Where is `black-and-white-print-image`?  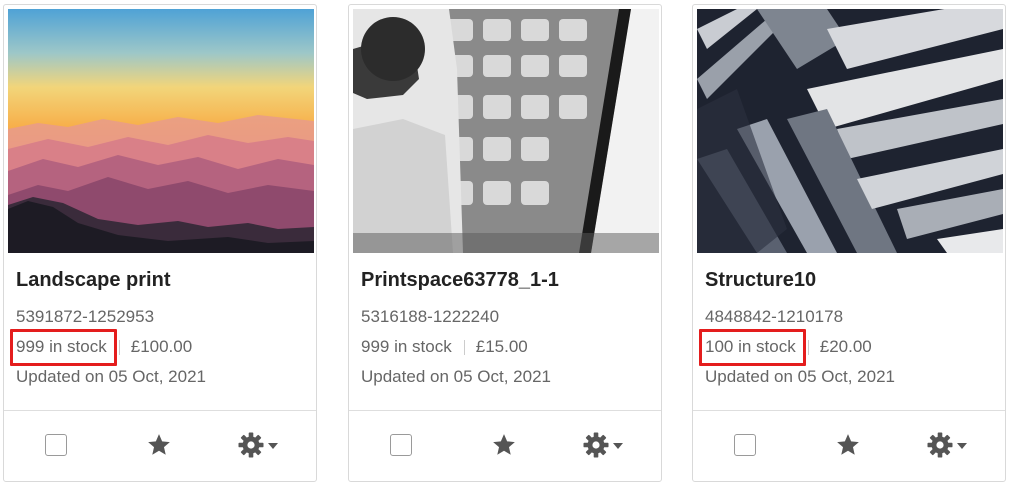 black-and-white-print-image is located at coordinates (506, 131).